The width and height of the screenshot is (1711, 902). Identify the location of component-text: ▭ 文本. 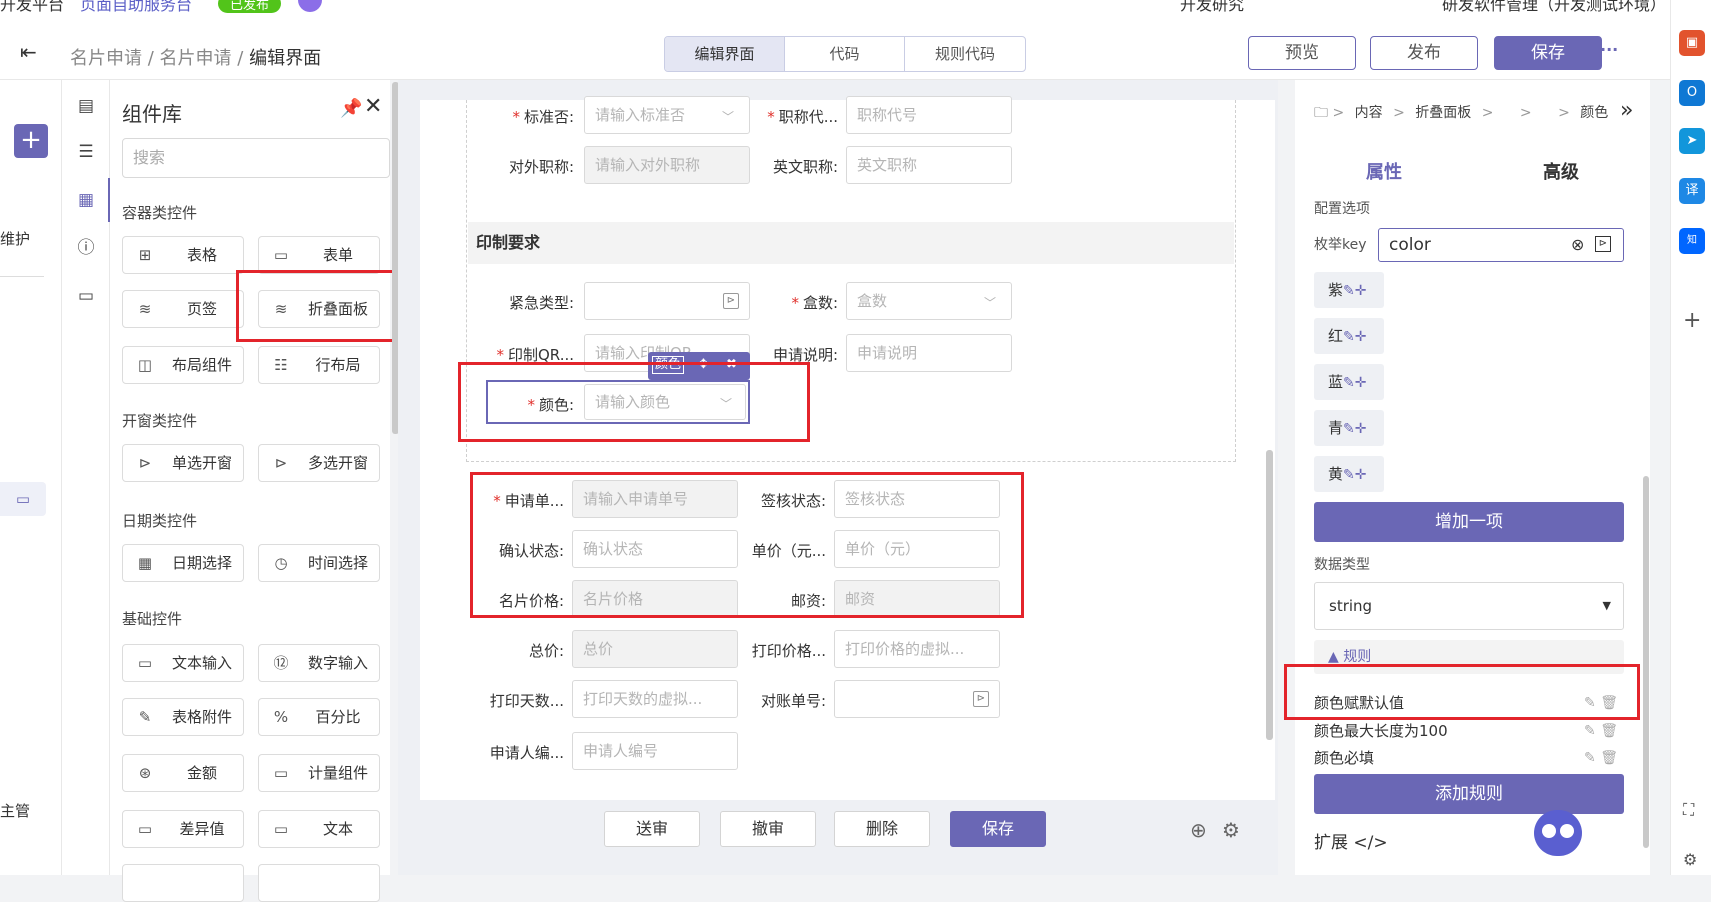
(319, 829).